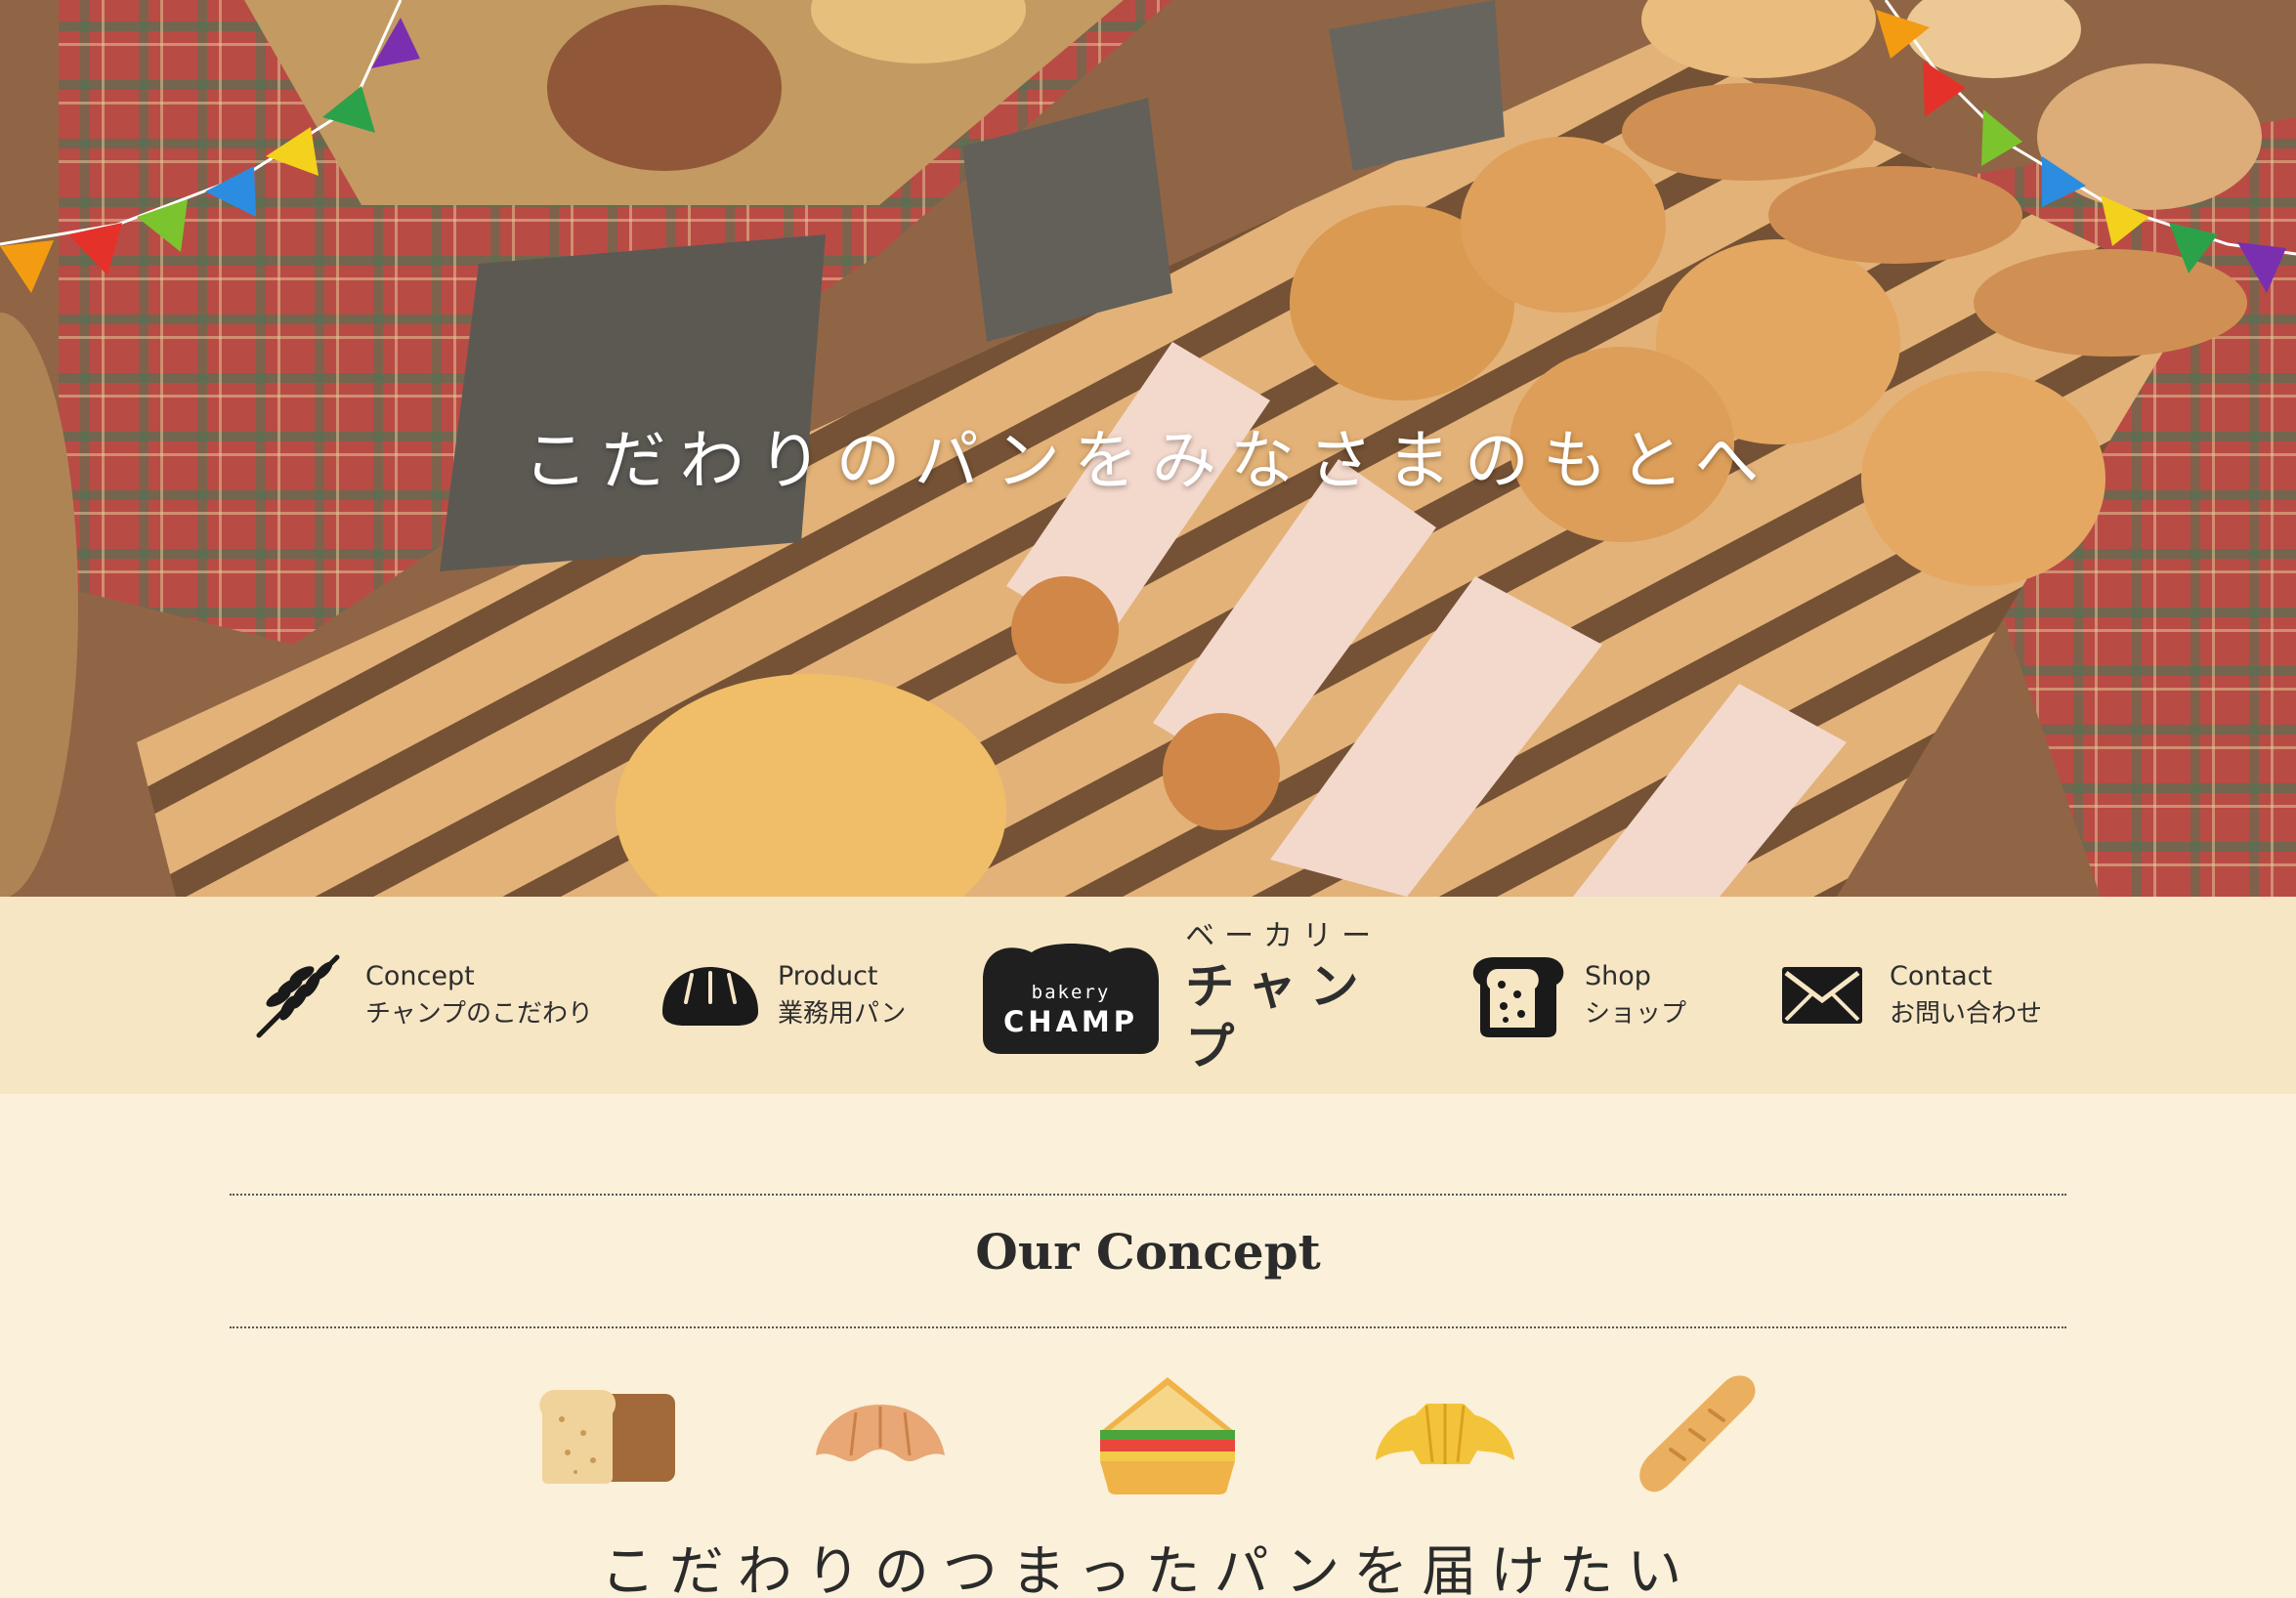  Describe the element at coordinates (1636, 1014) in the screenshot. I see `nav-label-ja: ショップ` at that location.